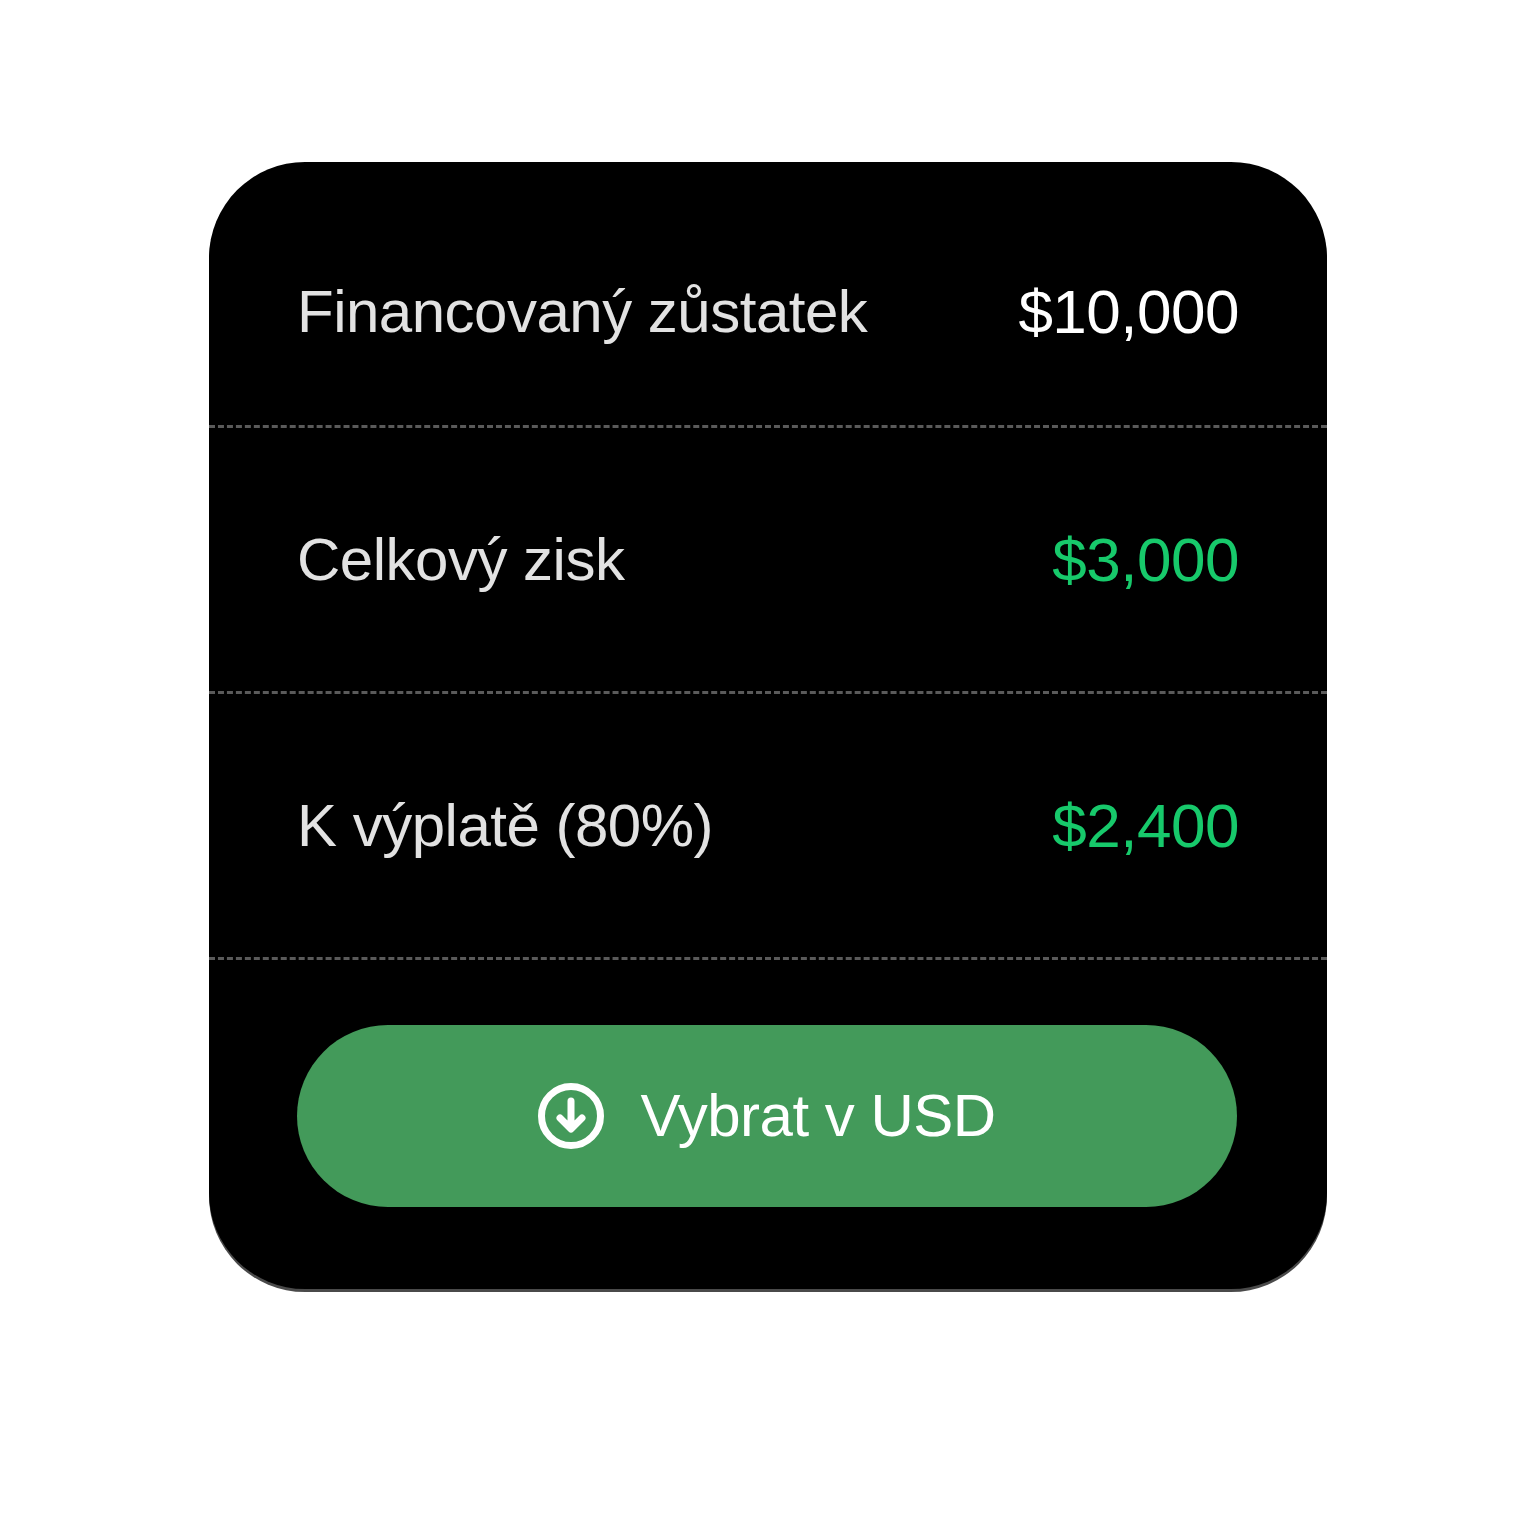 Image resolution: width=1536 pixels, height=1536 pixels. What do you see at coordinates (1145, 825) in the screenshot?
I see `row-amount: $2,400` at bounding box center [1145, 825].